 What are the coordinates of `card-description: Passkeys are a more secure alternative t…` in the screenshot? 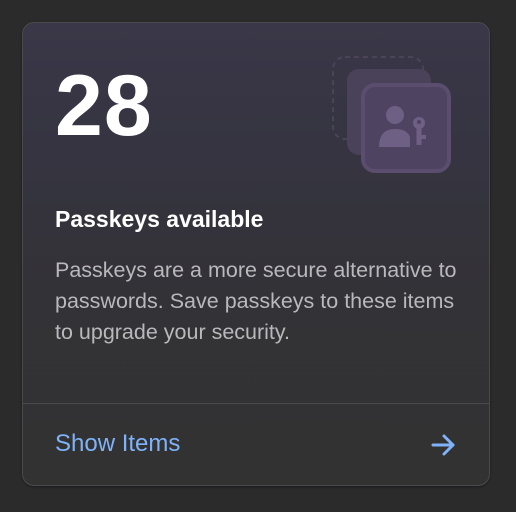 It's located at (256, 301).